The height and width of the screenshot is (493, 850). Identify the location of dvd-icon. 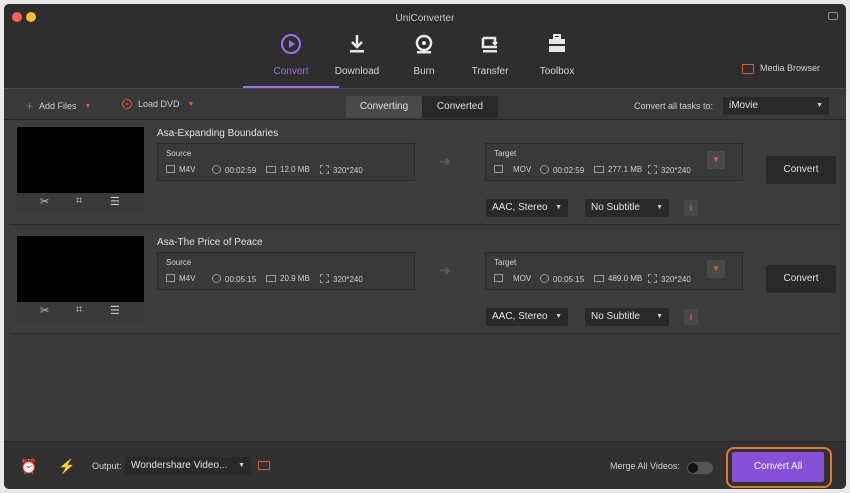
(127, 104).